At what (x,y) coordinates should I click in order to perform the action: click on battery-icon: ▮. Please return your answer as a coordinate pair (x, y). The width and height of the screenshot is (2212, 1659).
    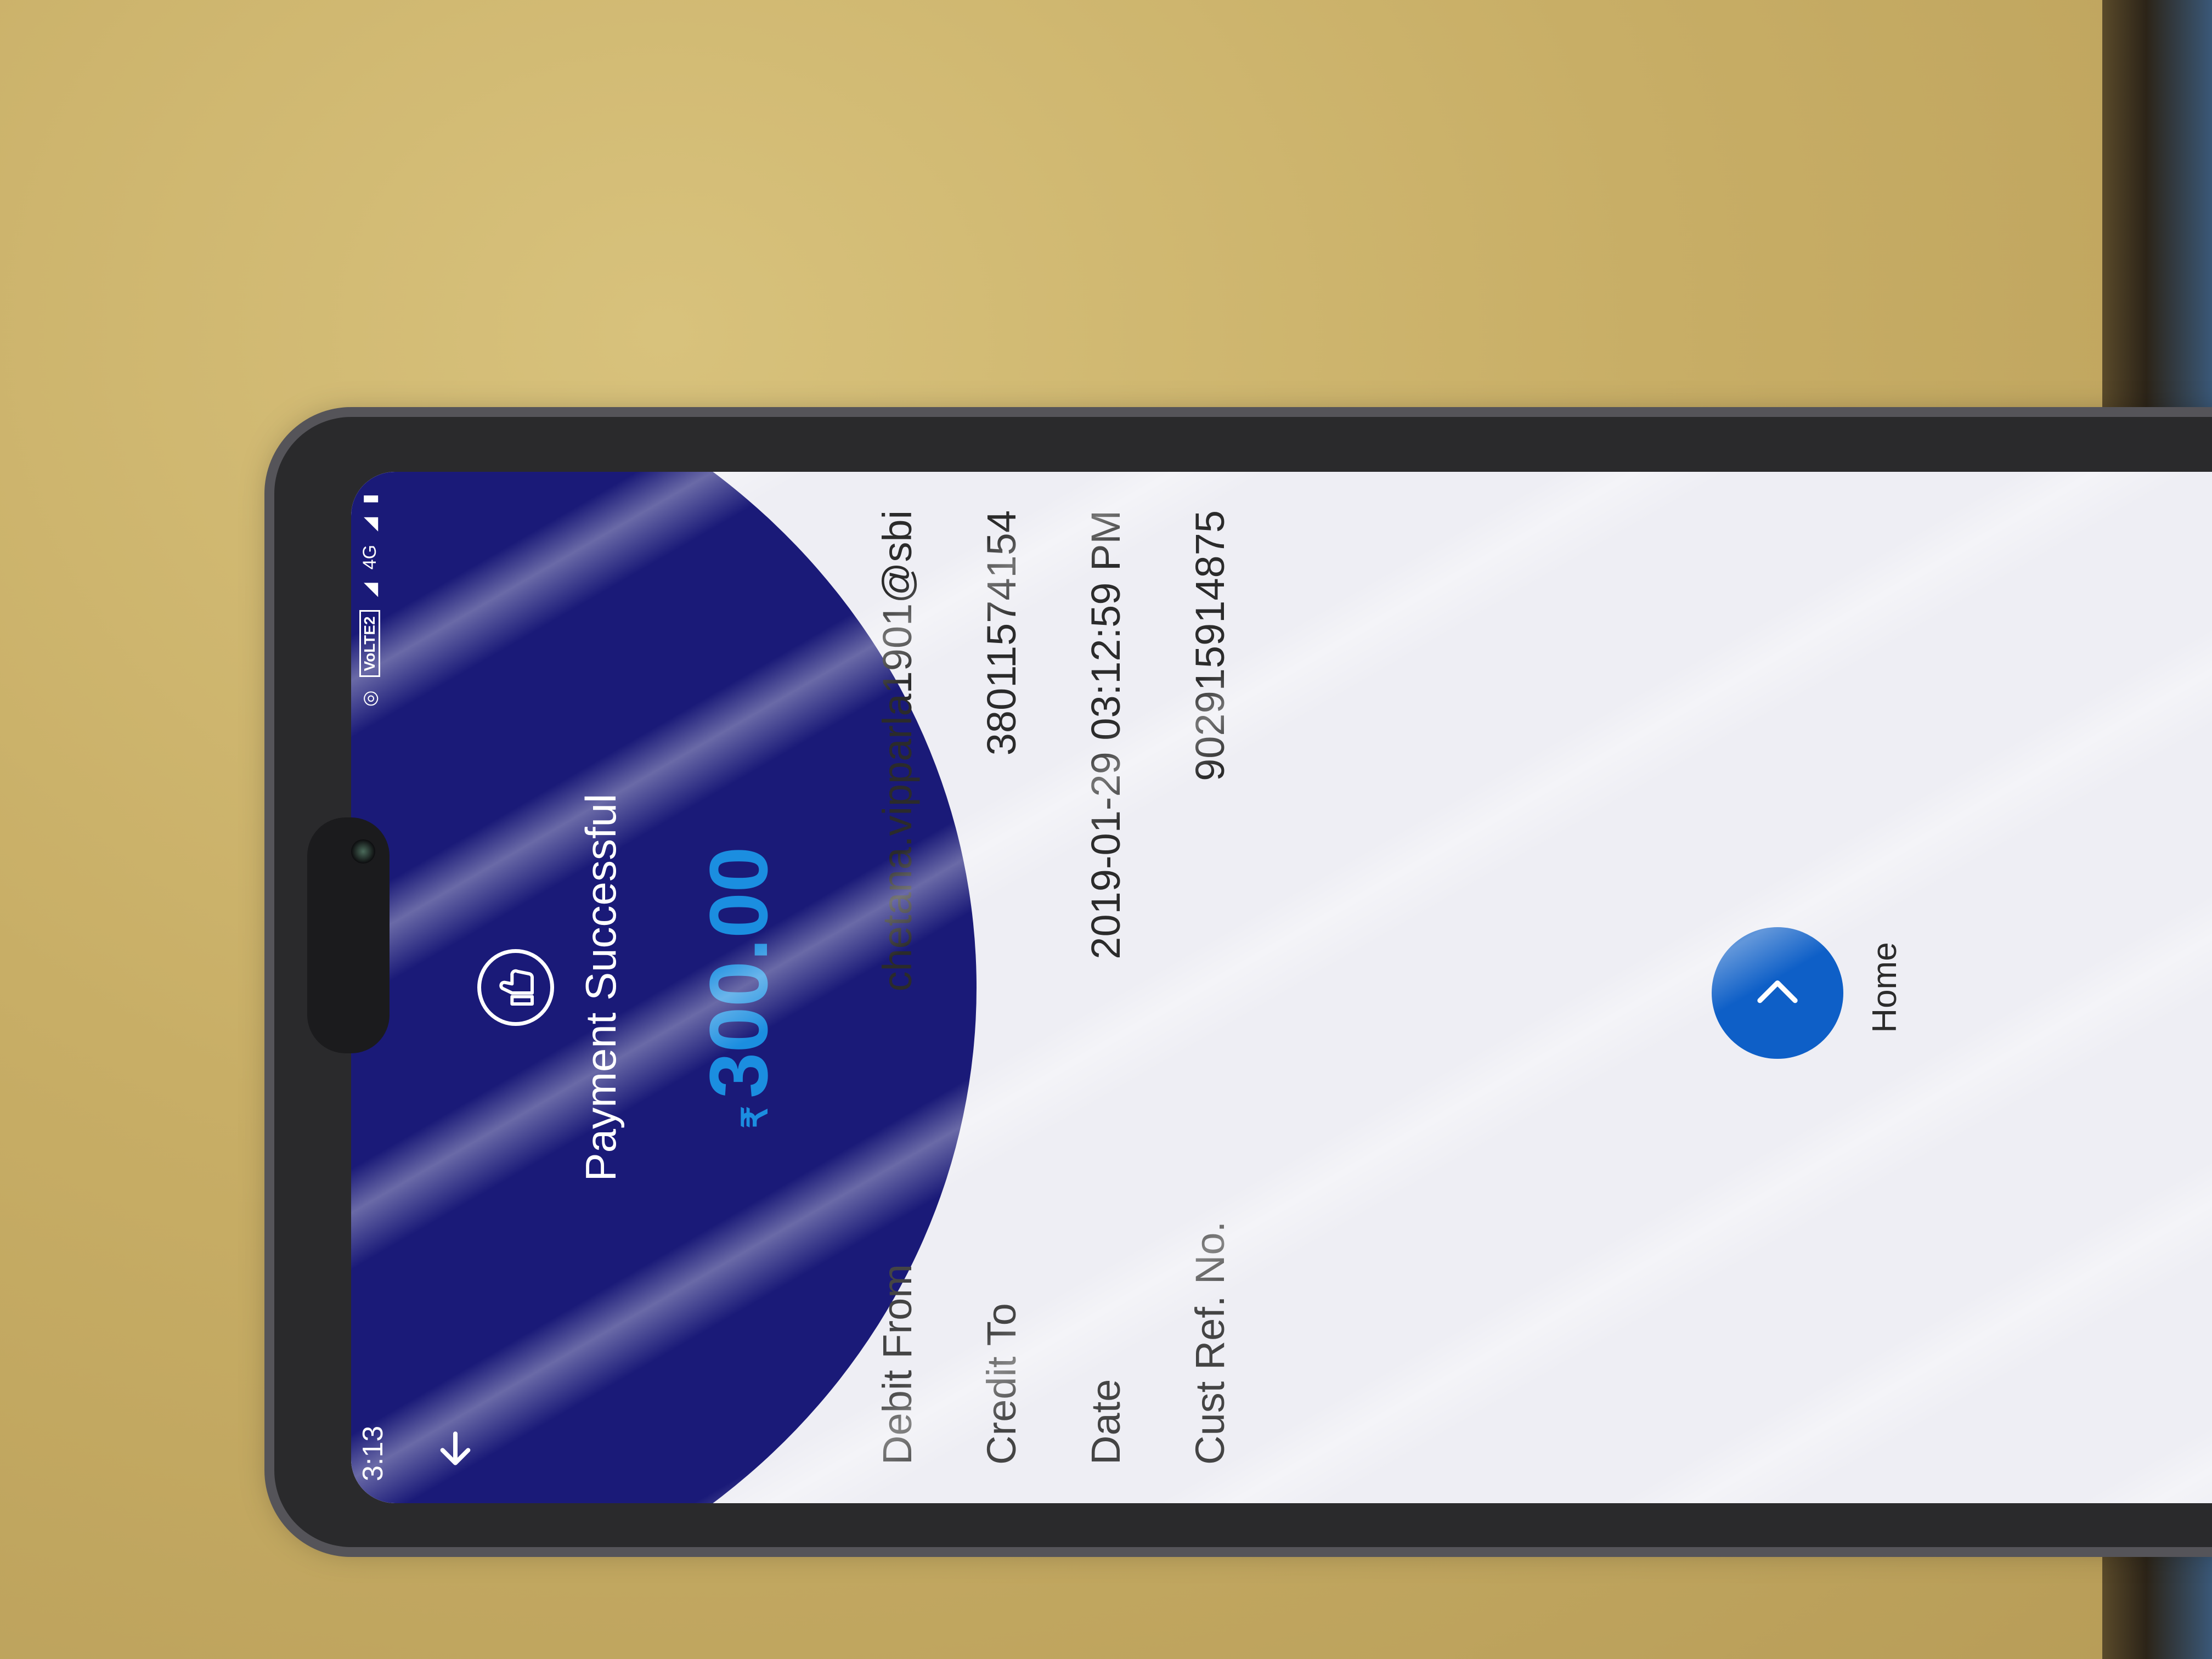
    Looking at the image, I should click on (369, 499).